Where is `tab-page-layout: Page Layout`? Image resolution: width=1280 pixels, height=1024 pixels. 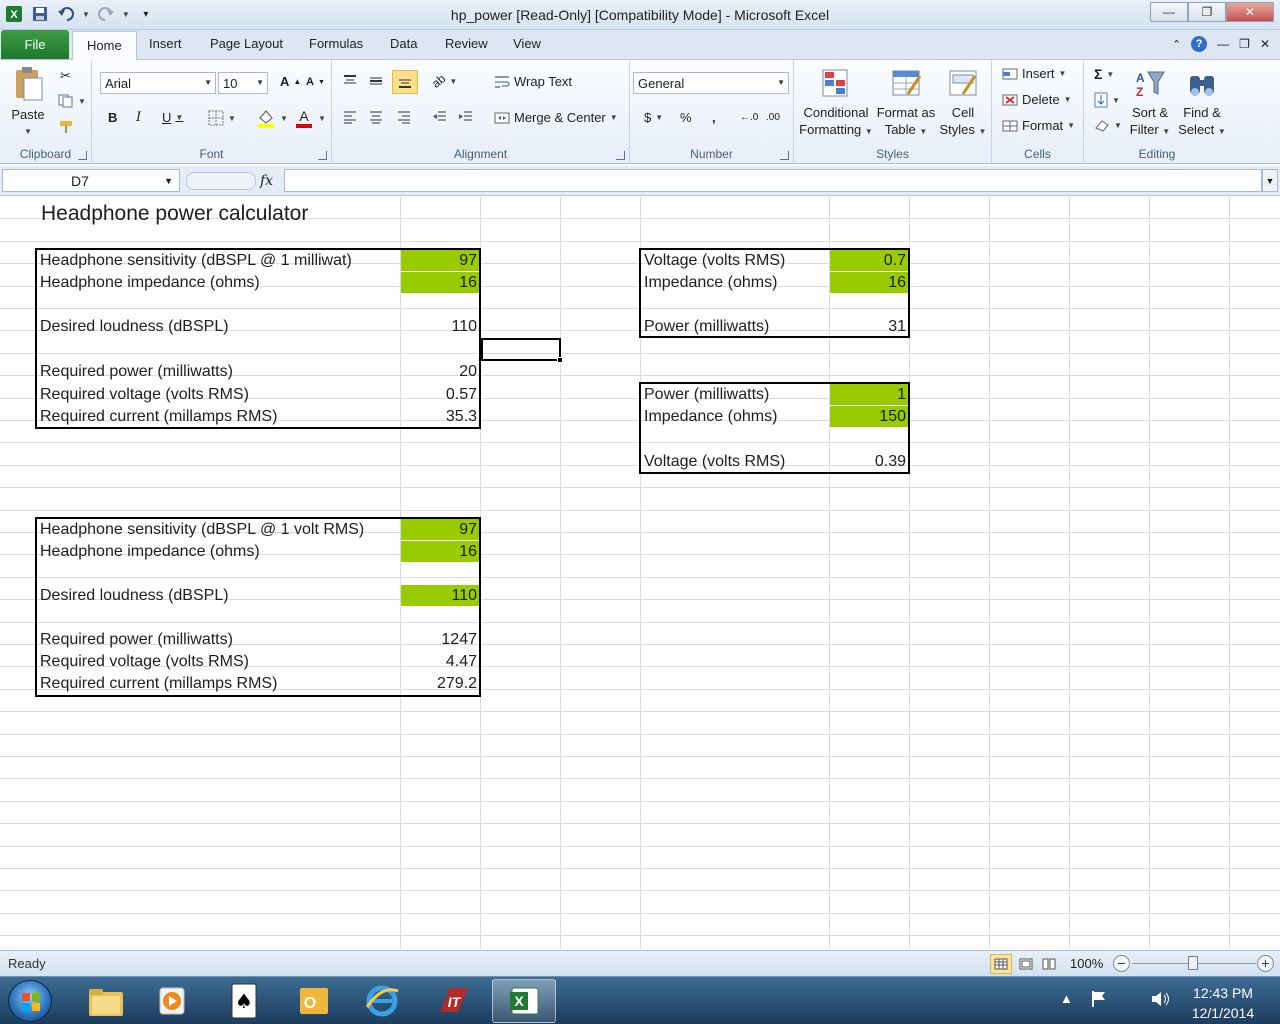
tab-page-layout: Page Layout is located at coordinates (246, 43).